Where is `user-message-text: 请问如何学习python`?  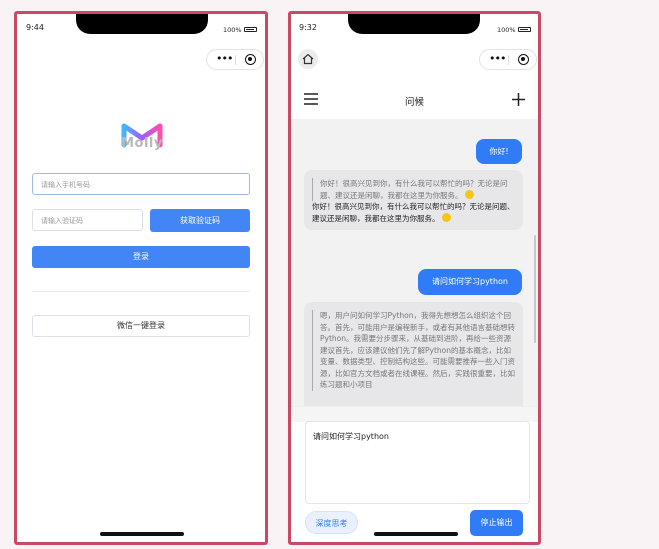 user-message-text: 请问如何学习python is located at coordinates (470, 281).